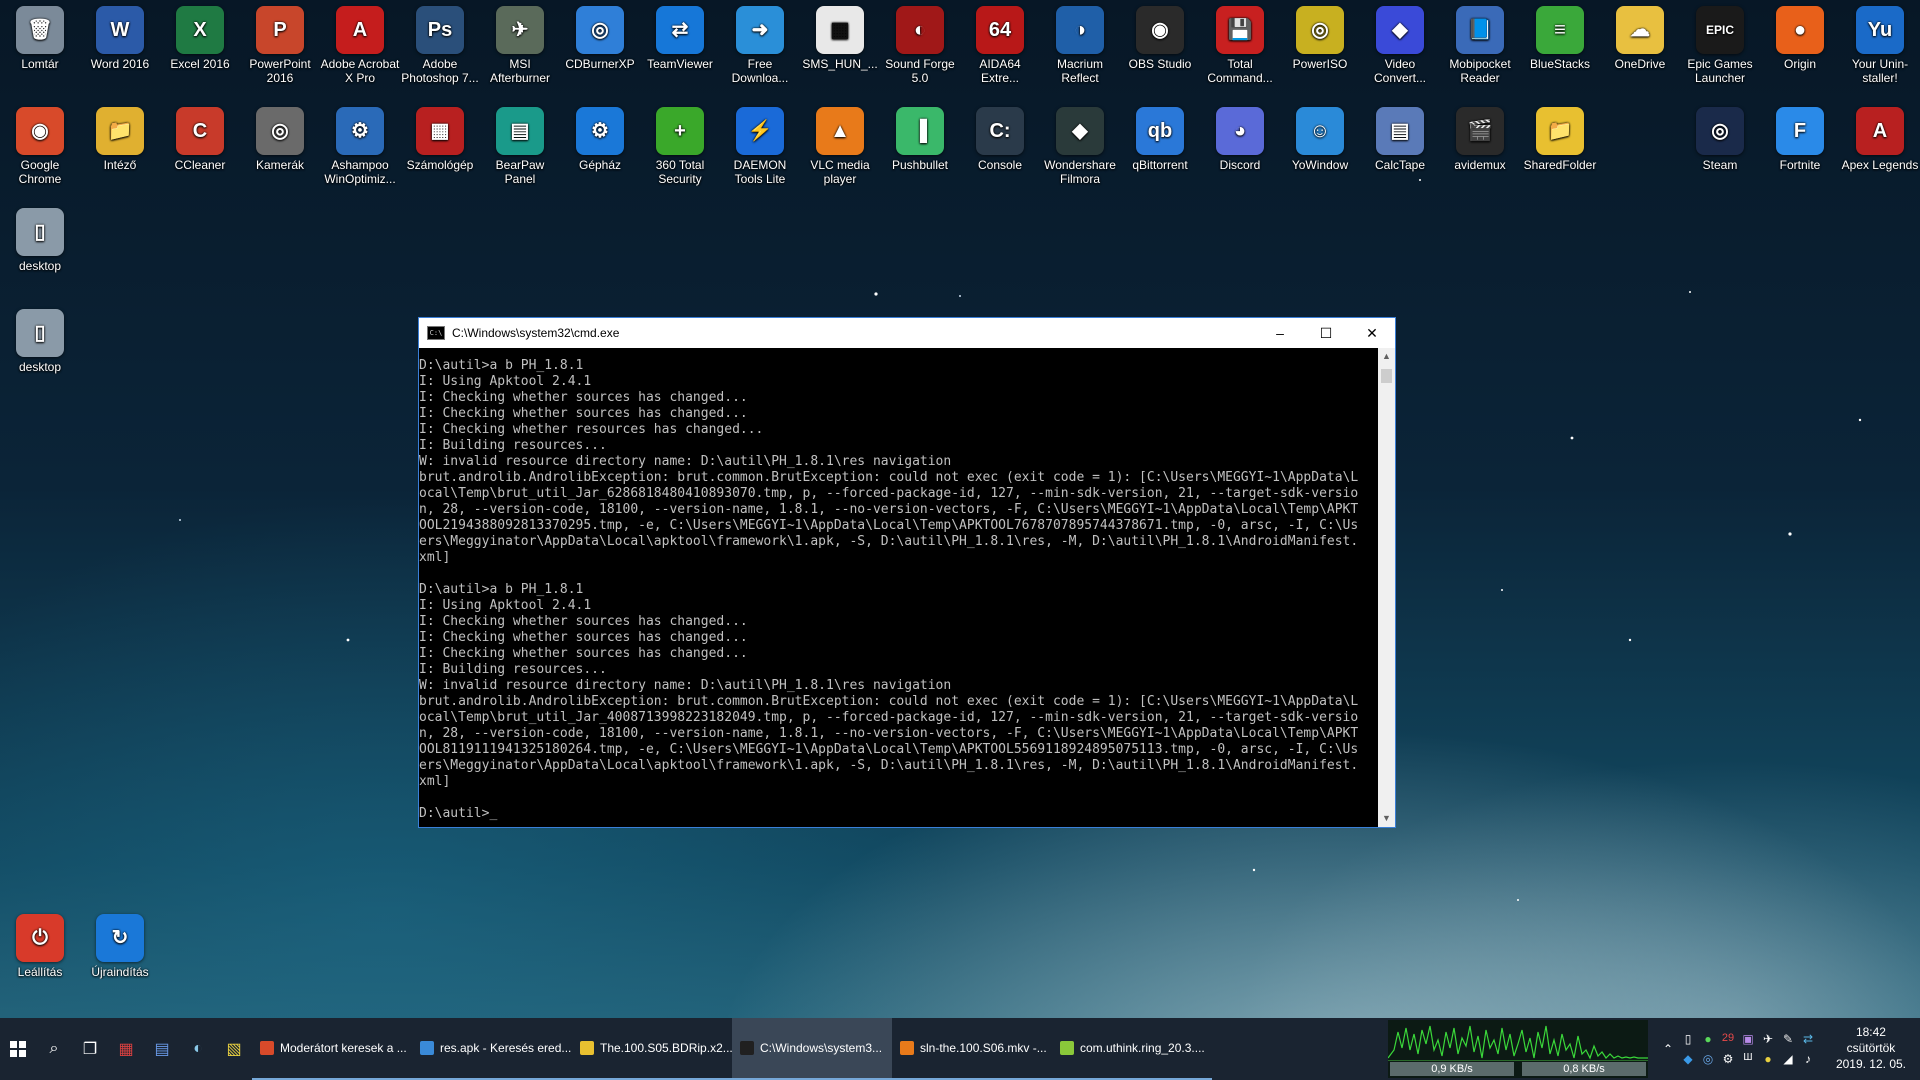  I want to click on desktop-shortcut: C CCleaner, so click(200, 137).